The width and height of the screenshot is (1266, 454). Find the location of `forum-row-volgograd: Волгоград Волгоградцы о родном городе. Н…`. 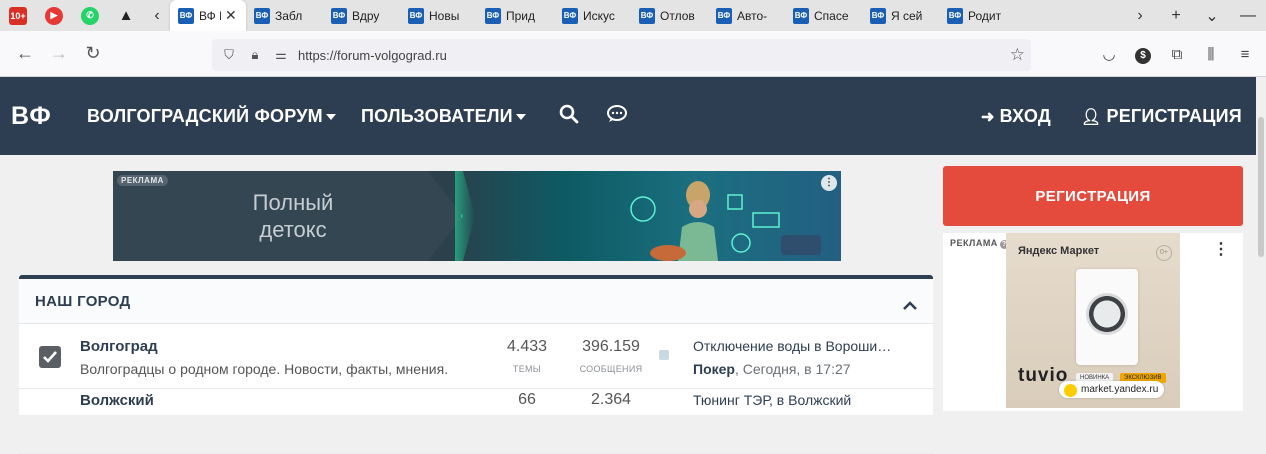

forum-row-volgograd: Волгоград Волгоградцы о родном городе. Н… is located at coordinates (476, 356).